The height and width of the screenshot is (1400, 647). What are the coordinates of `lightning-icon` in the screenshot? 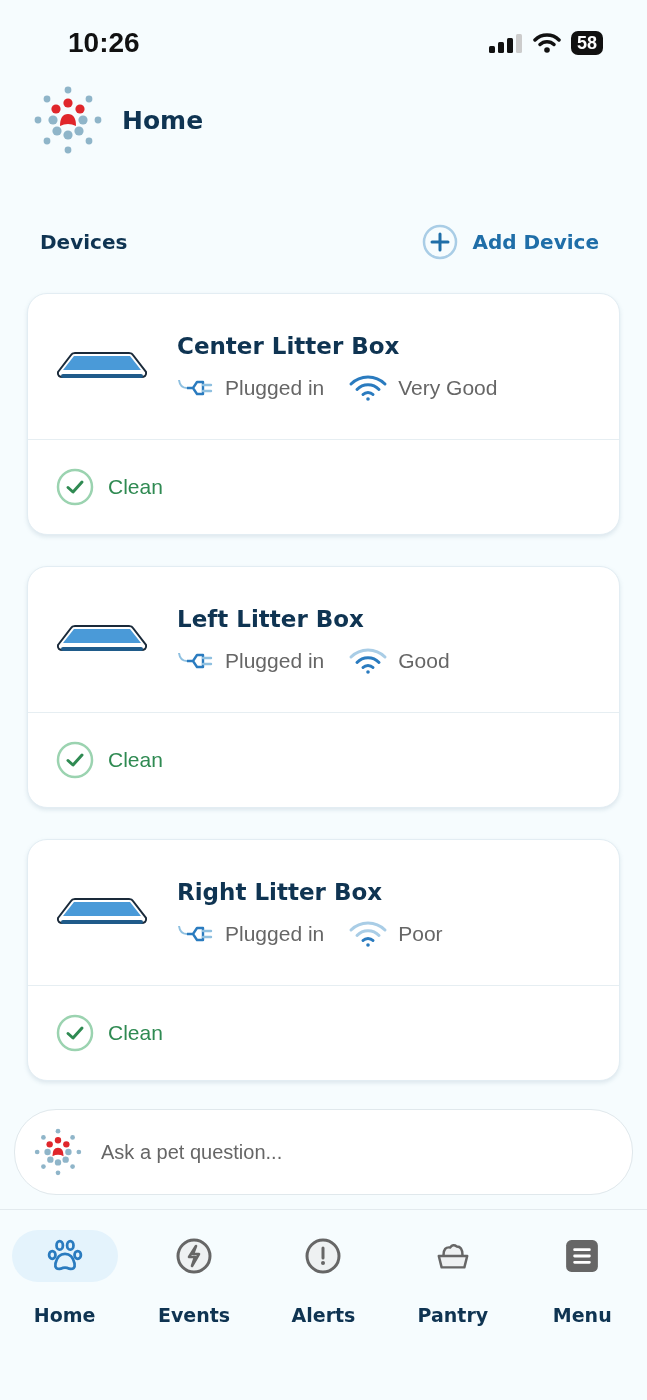 It's located at (194, 1256).